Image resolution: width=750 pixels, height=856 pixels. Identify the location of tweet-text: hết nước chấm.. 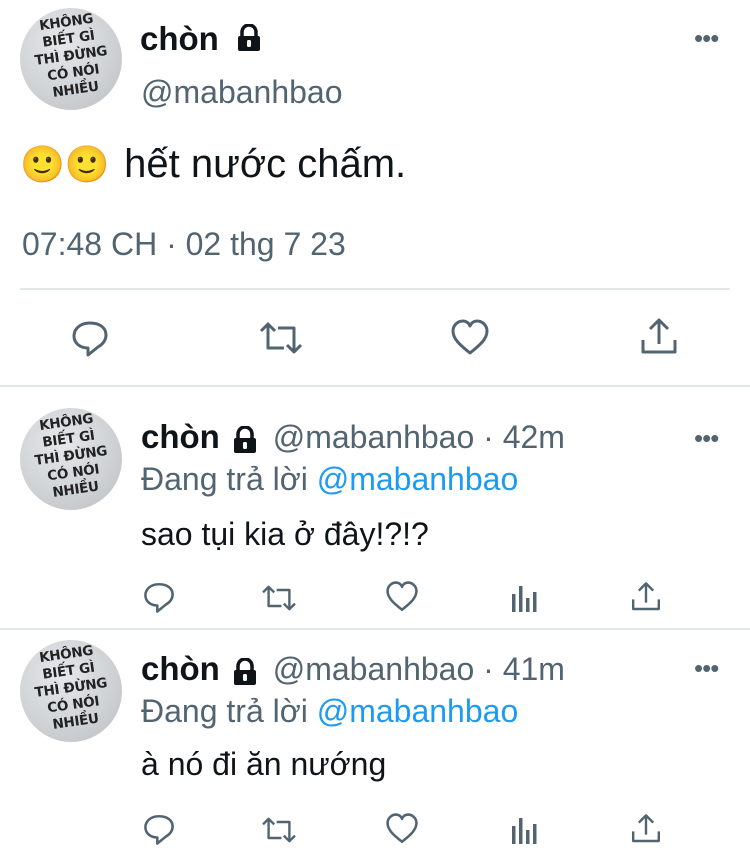
(265, 164).